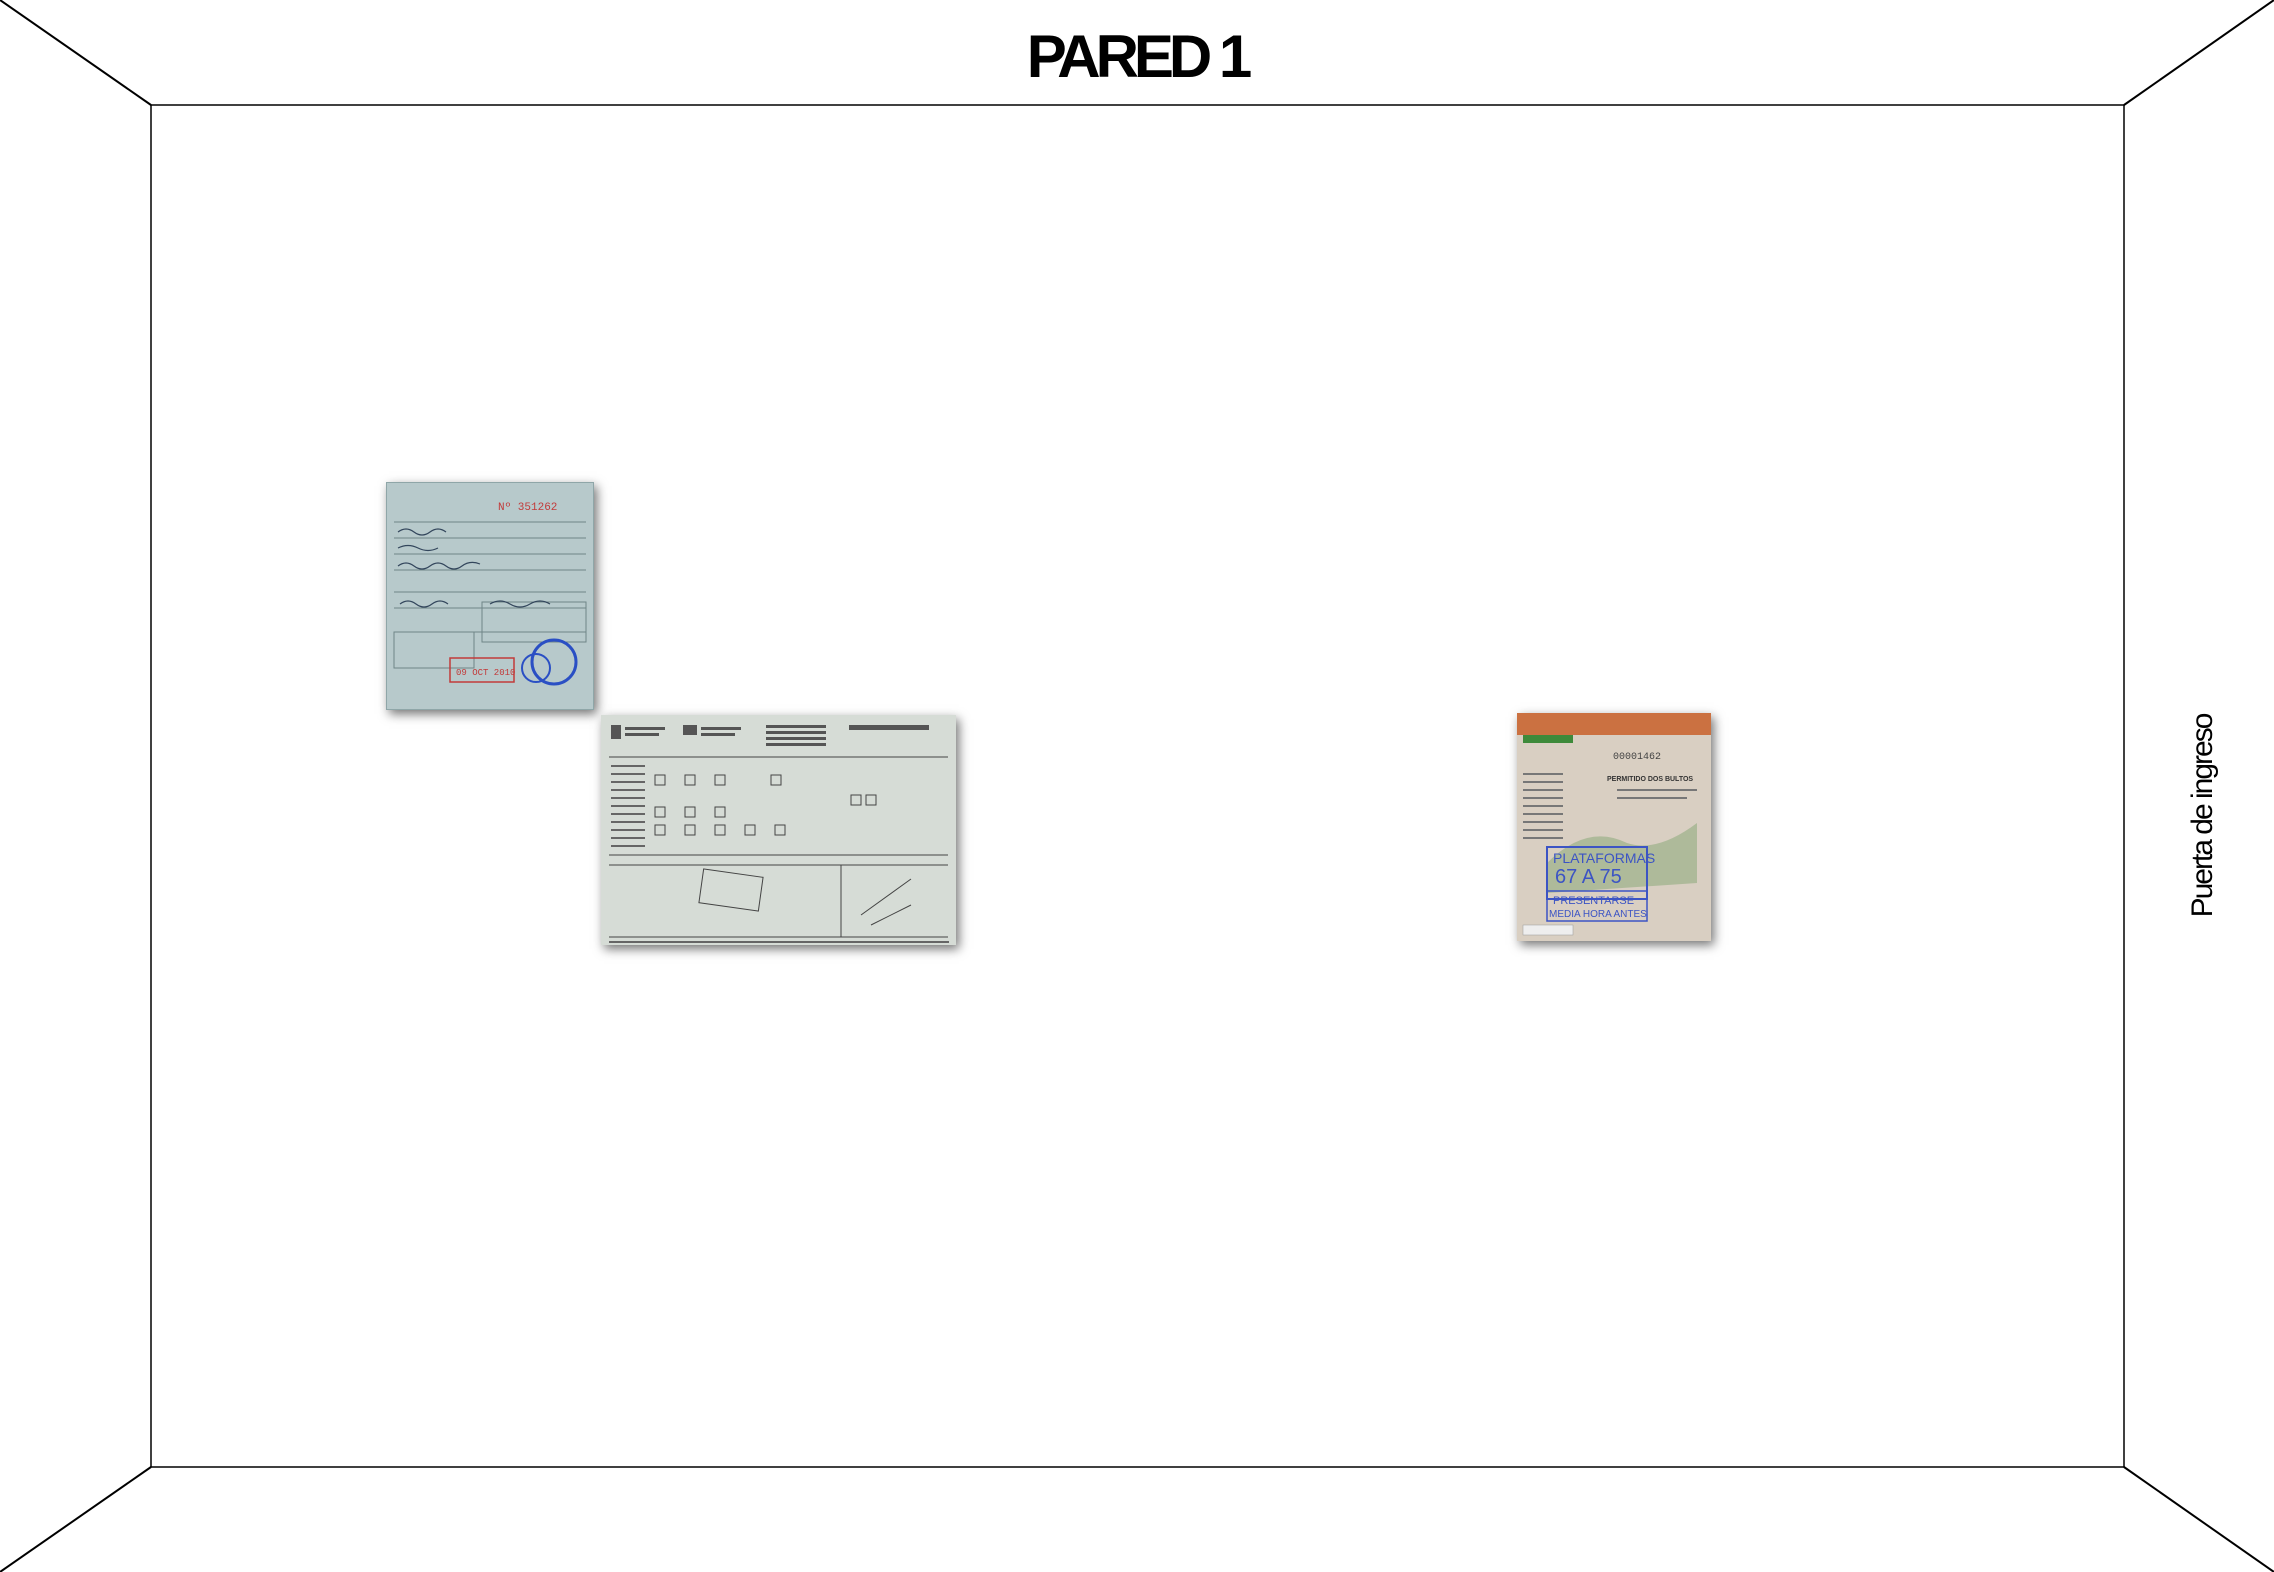 The image size is (2274, 1572). What do you see at coordinates (485, 673) in the screenshot?
I see `migration-card-date-stamp: 09 OCT 2010` at bounding box center [485, 673].